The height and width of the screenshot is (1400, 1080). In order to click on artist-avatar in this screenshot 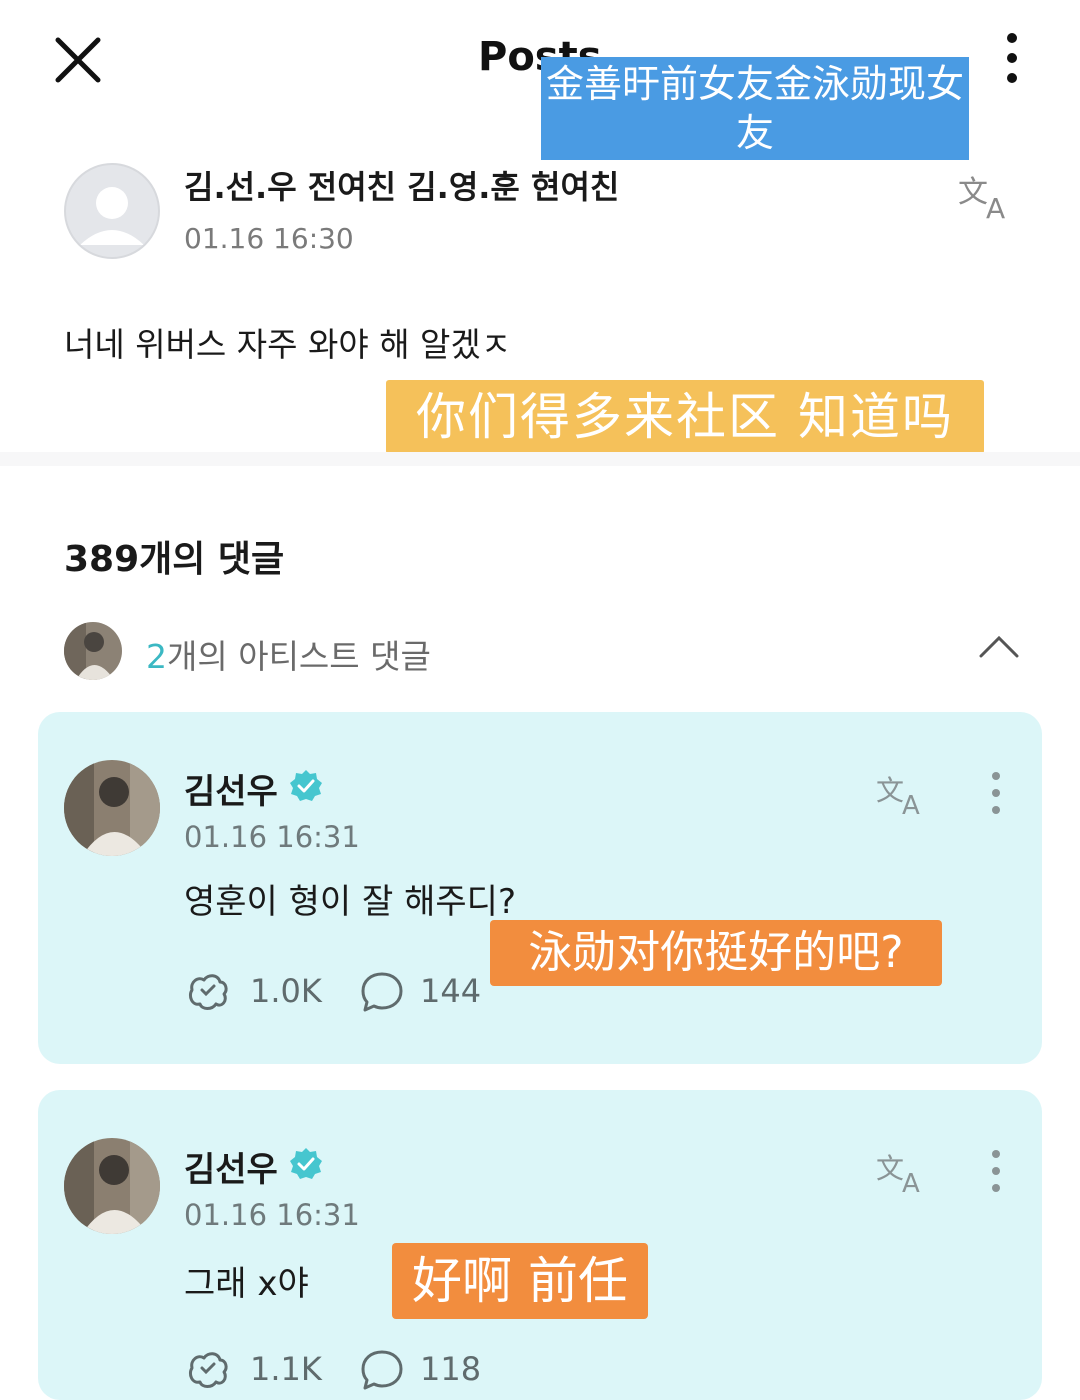, I will do `click(93, 651)`.